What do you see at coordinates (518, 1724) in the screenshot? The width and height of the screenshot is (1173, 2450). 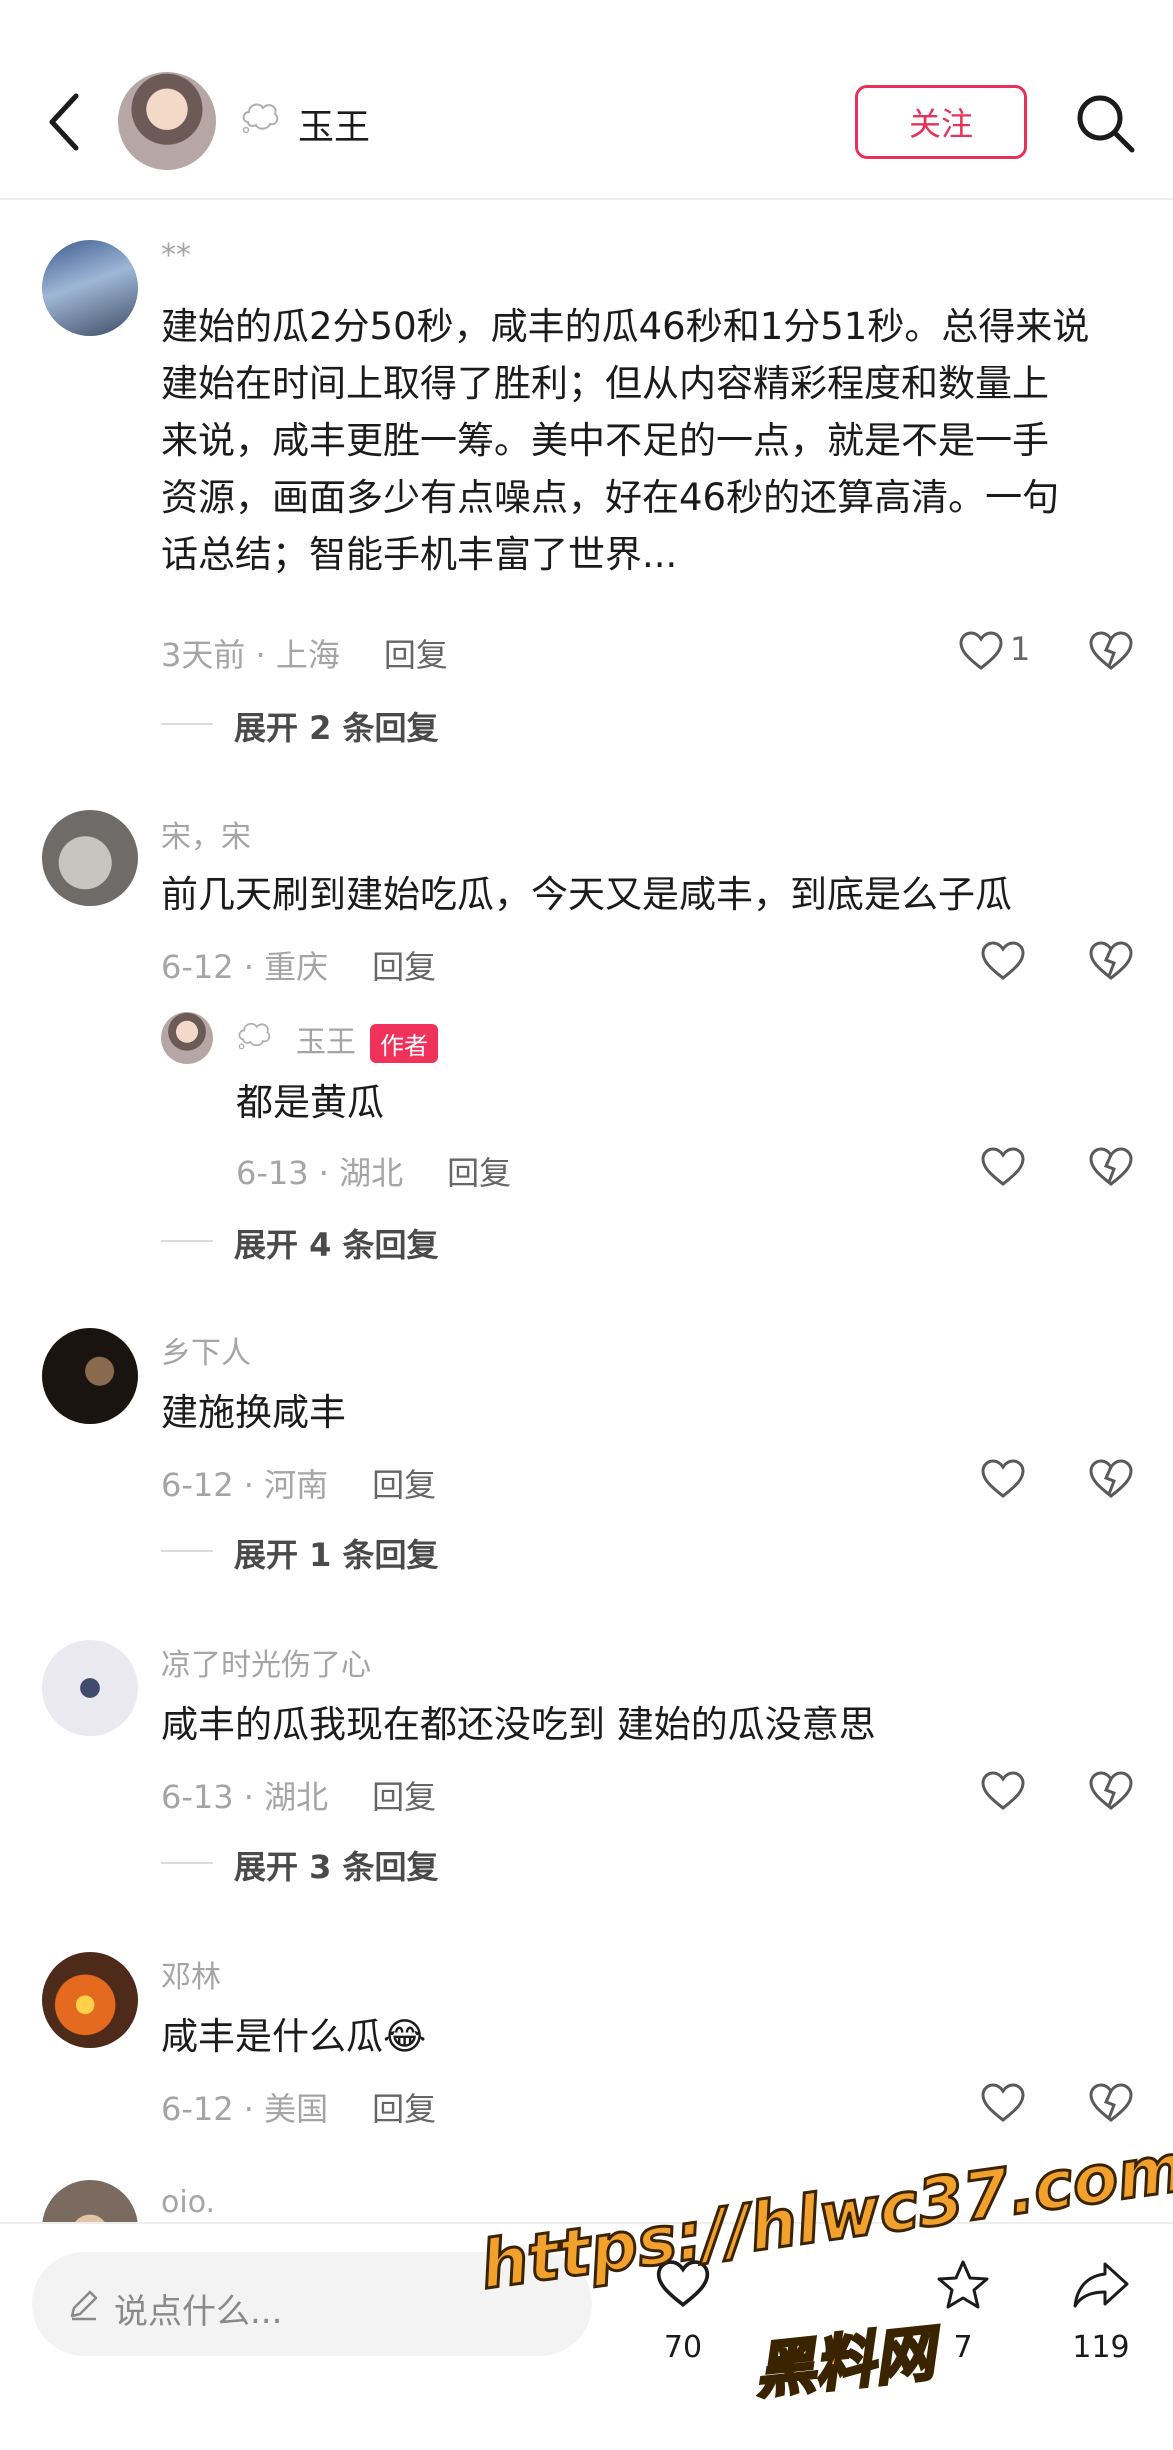 I see `comment-text: 咸丰的瓜我现在都还没吃到 建始的瓜没意思` at bounding box center [518, 1724].